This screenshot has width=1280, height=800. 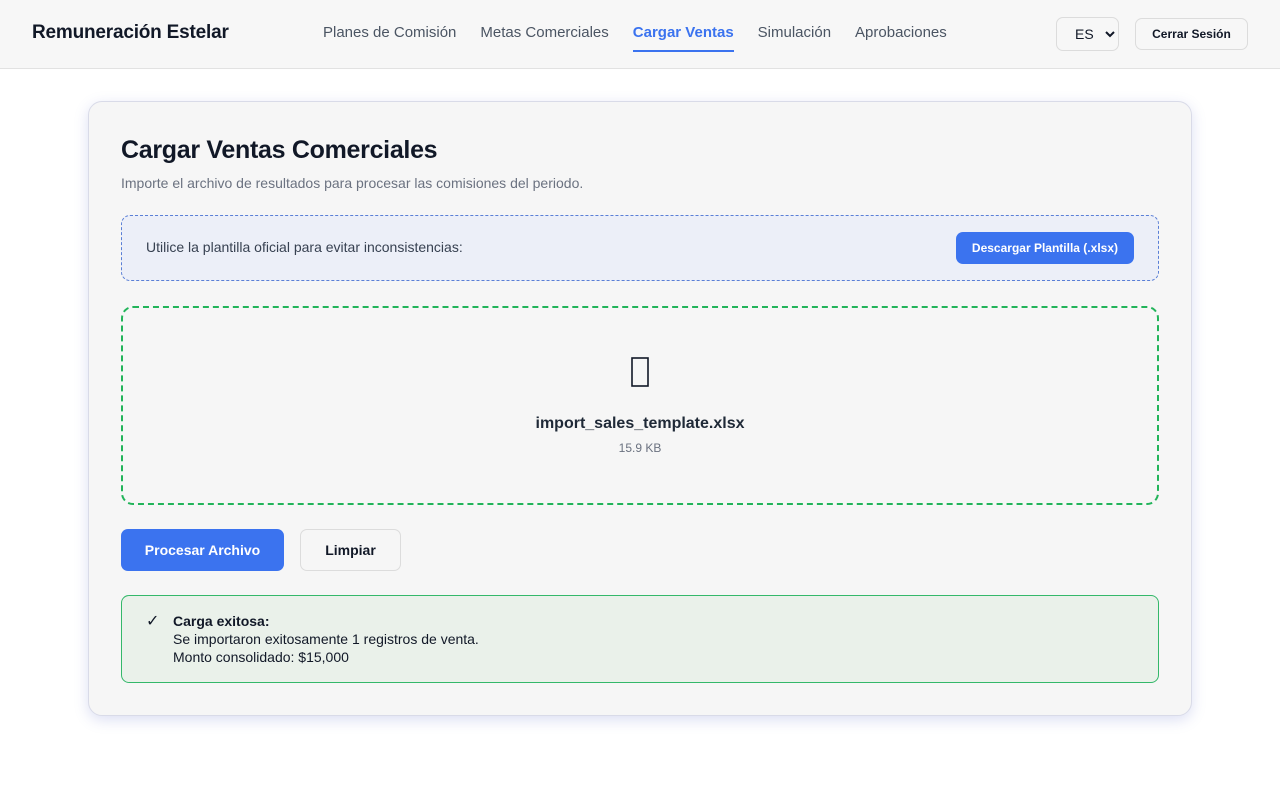 What do you see at coordinates (901, 26) in the screenshot?
I see `nav-item-aprobaciones: Aprobaciones` at bounding box center [901, 26].